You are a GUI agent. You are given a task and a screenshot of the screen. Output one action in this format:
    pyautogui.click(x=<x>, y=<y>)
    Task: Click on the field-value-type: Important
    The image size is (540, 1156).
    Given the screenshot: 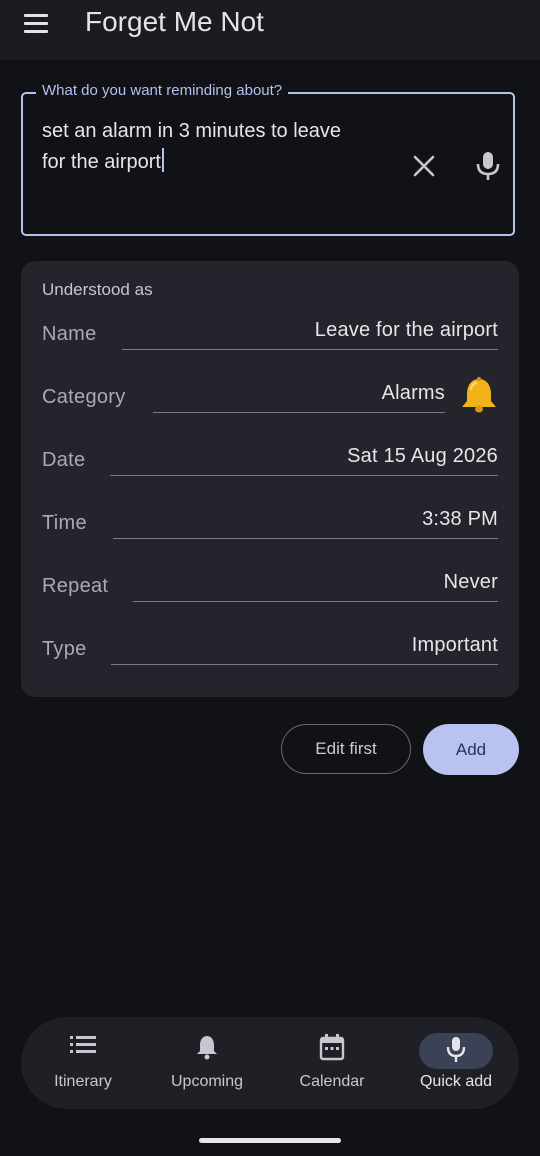 What is the action you would take?
    pyautogui.click(x=455, y=645)
    